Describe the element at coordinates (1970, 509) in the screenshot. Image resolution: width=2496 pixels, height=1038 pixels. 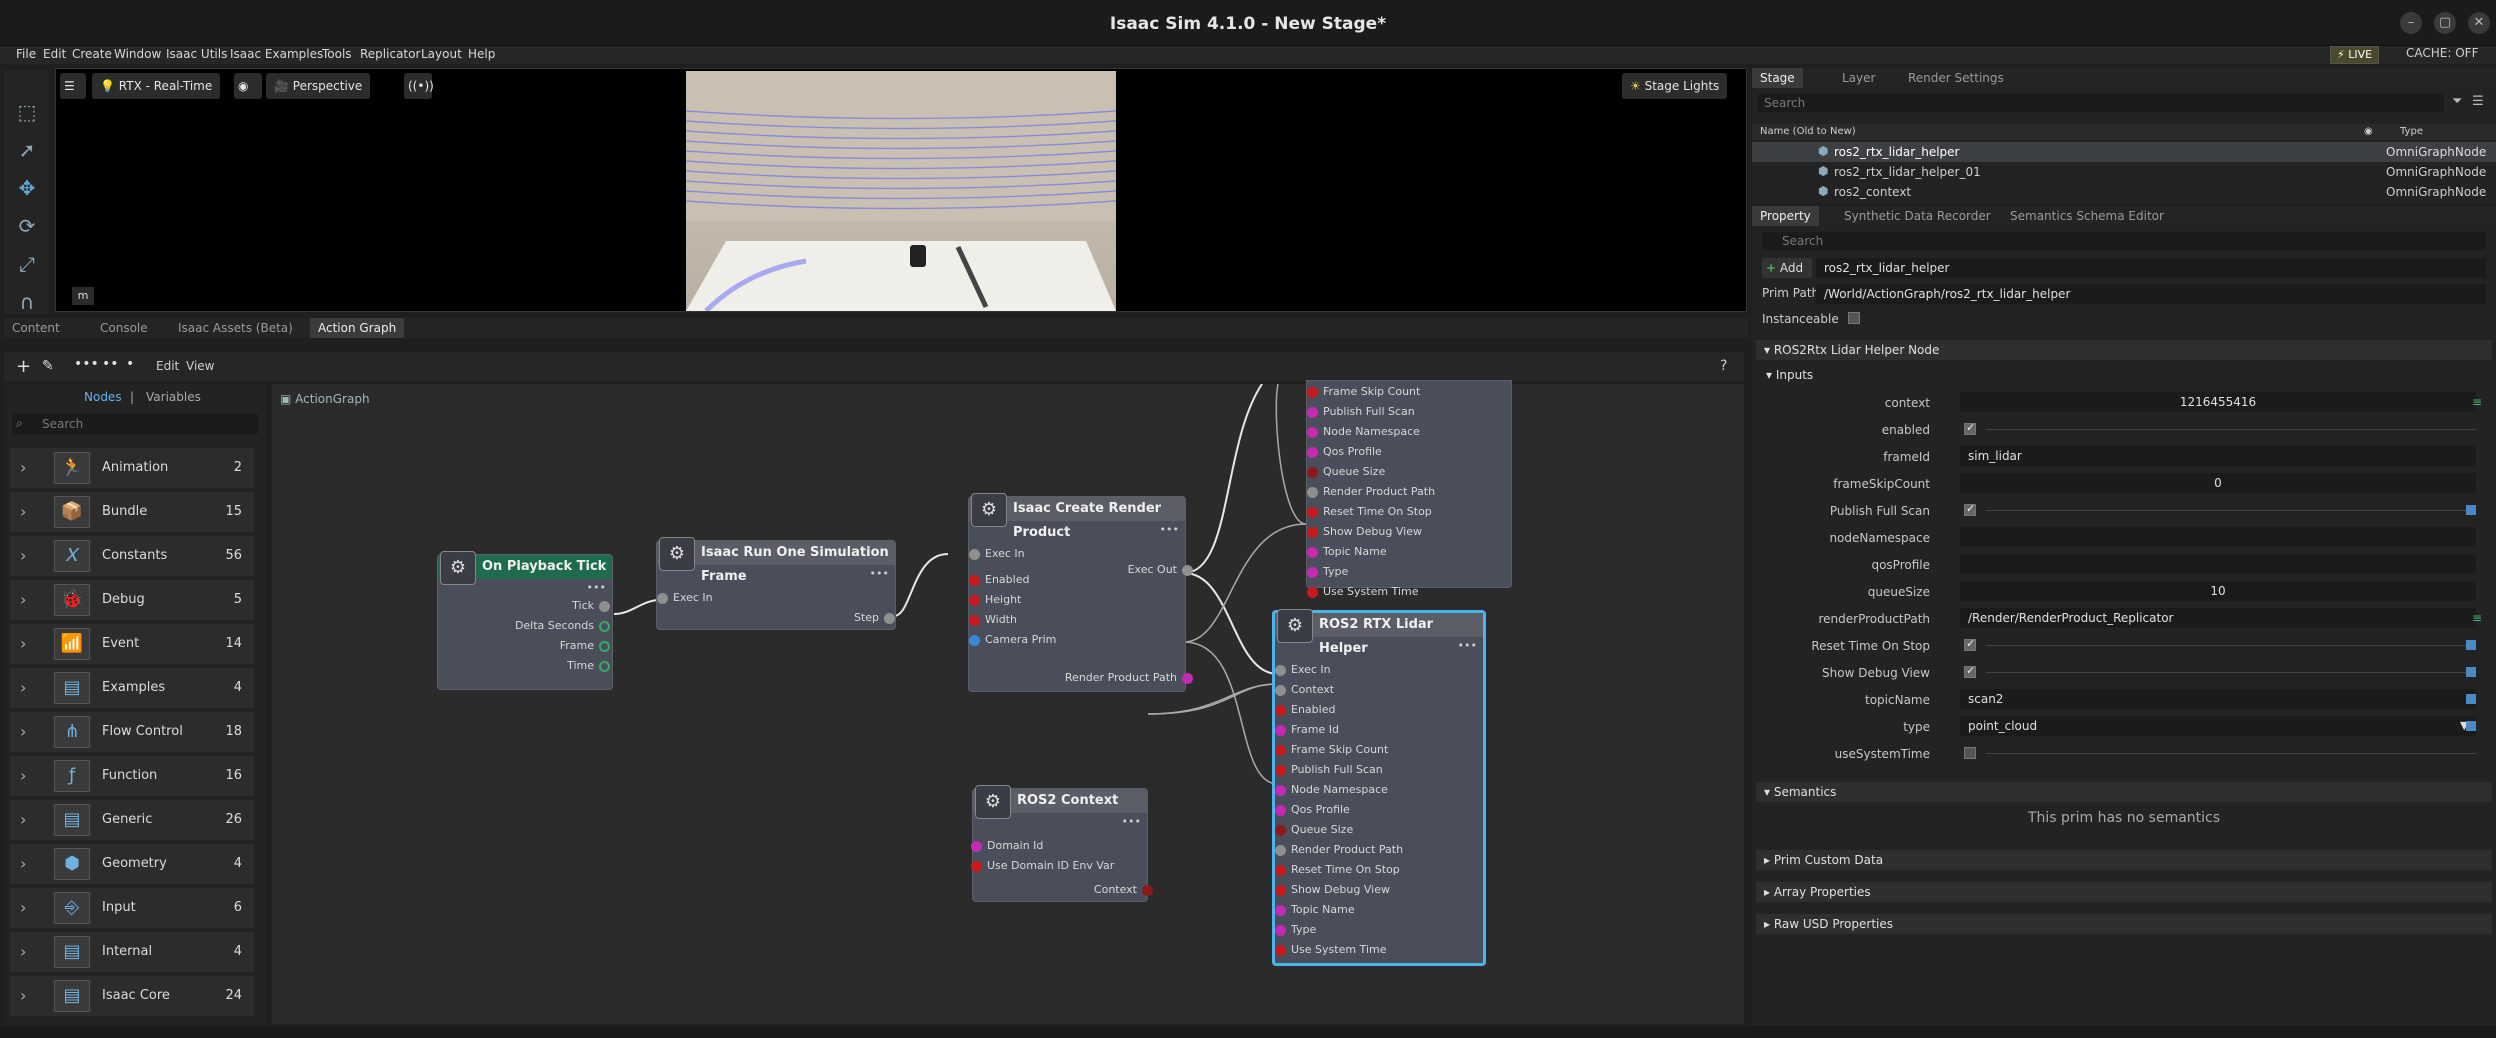
I see `publishFullScan-checkbox: ✓` at that location.